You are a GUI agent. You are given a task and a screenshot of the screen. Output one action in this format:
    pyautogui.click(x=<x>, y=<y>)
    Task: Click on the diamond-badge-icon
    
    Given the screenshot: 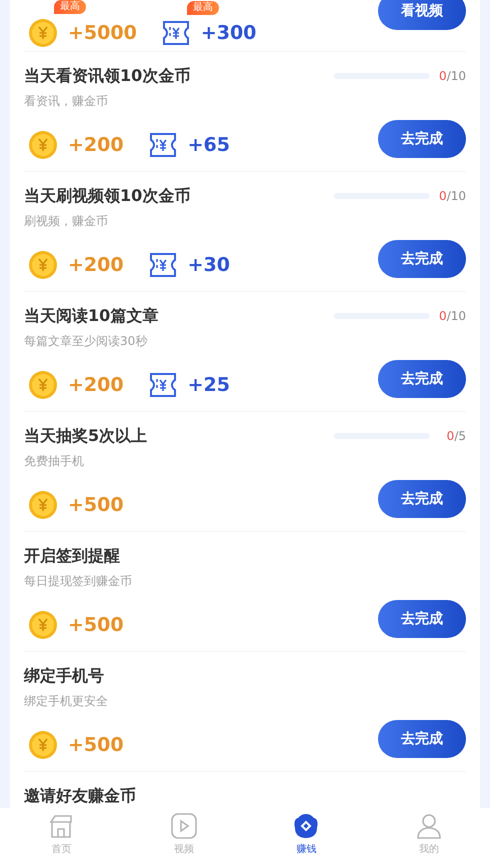 What is the action you would take?
    pyautogui.click(x=306, y=826)
    